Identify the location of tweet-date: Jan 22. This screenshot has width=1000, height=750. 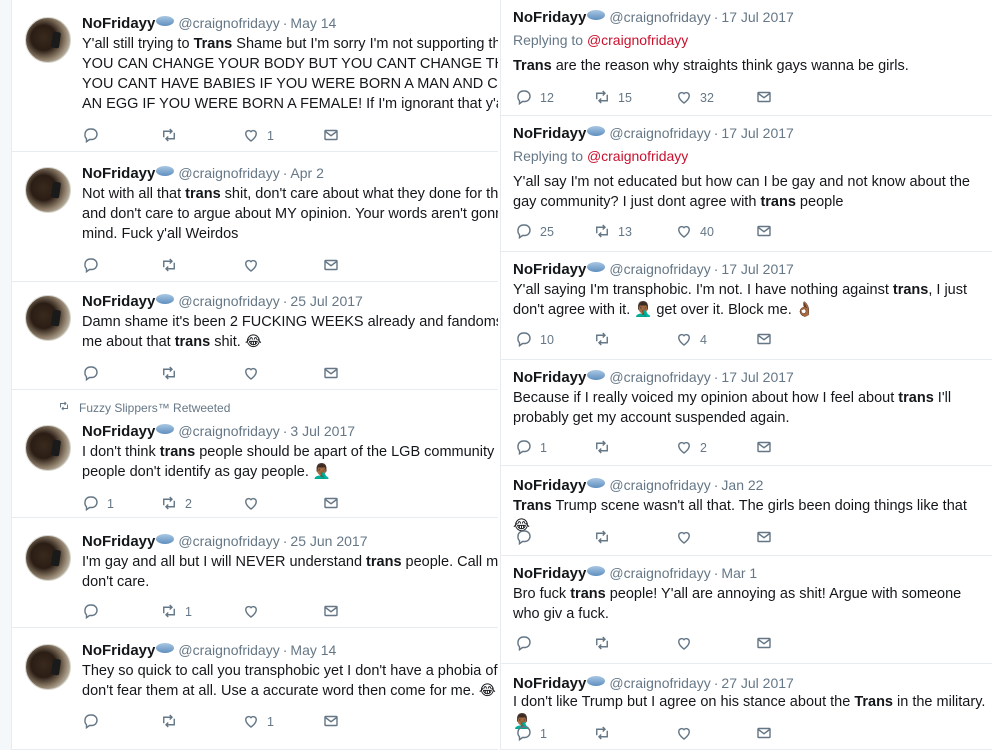
(742, 485).